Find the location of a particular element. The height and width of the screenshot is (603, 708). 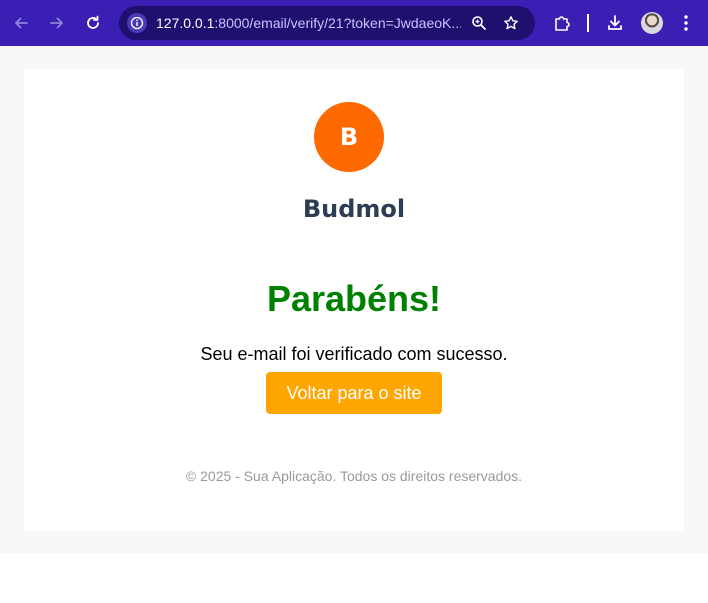

kebab-menu-icon is located at coordinates (686, 23).